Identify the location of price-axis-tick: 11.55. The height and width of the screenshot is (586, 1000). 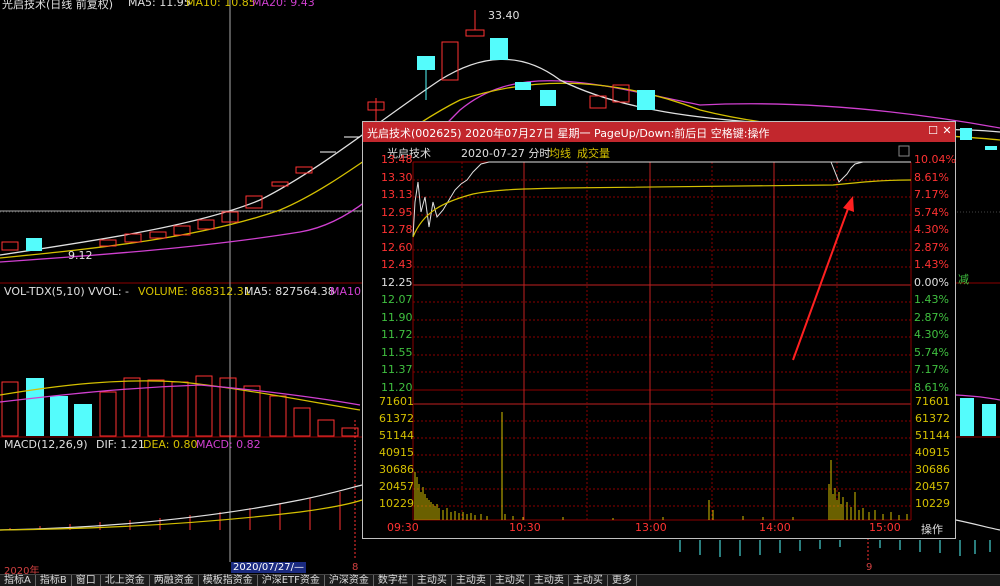
(397, 352).